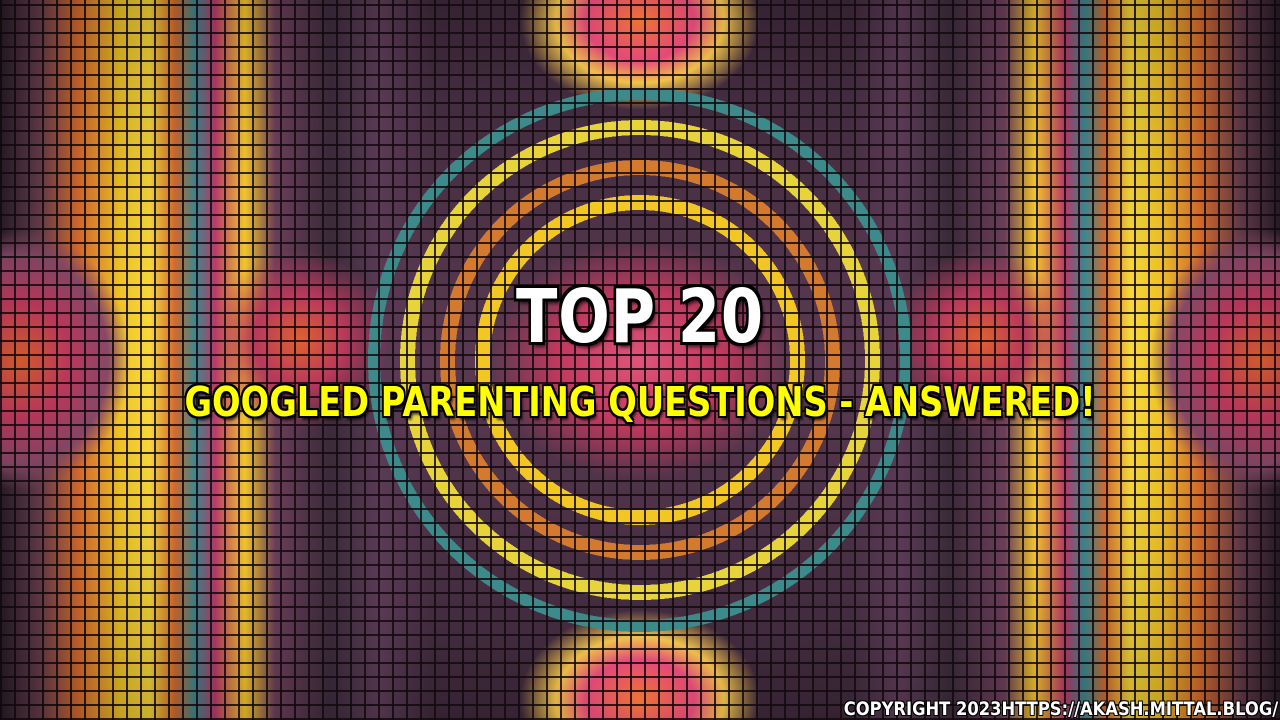  I want to click on headline-subtitle: GOOGLED PARENTING QUESTIONS - ANSWERED!, so click(640, 402).